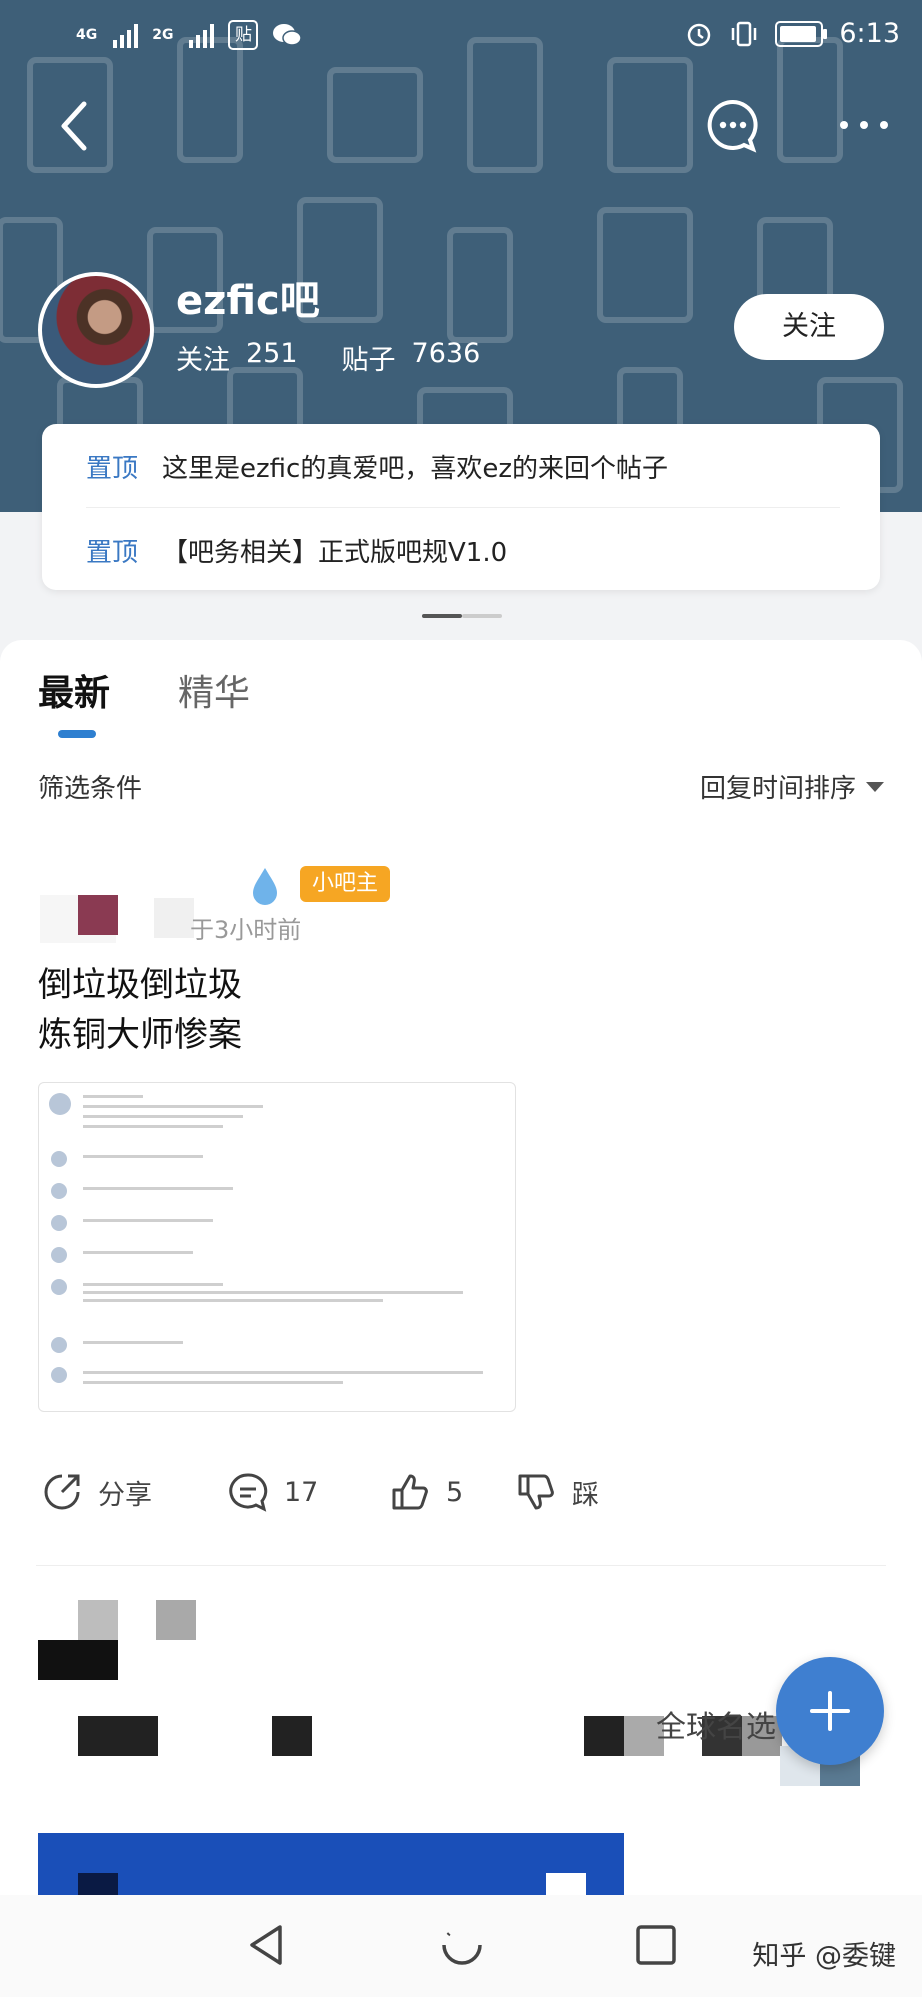 This screenshot has width=922, height=1997. I want to click on pinned-post: 置顶 这里是ezfic的真爱吧，喜欢ez的来回个帖子, so click(377, 466).